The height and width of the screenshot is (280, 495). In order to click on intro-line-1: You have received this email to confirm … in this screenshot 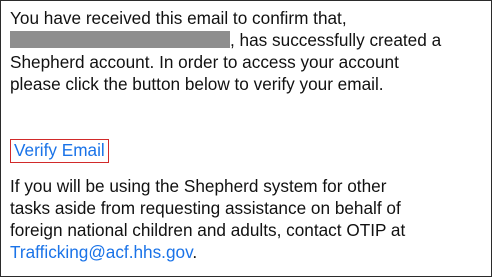, I will do `click(178, 18)`.